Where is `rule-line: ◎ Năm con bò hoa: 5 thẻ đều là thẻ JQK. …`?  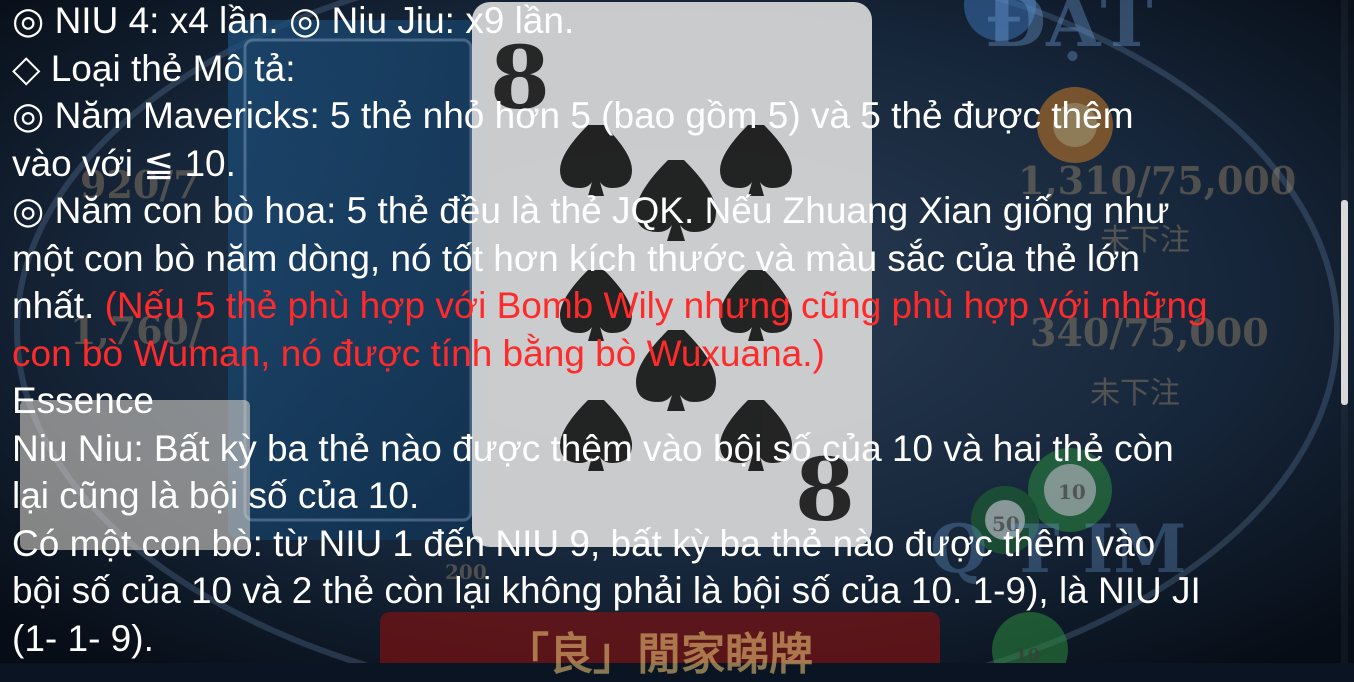
rule-line: ◎ Năm con bò hoa: 5 thẻ đều là thẻ JQK. … is located at coordinates (591, 210).